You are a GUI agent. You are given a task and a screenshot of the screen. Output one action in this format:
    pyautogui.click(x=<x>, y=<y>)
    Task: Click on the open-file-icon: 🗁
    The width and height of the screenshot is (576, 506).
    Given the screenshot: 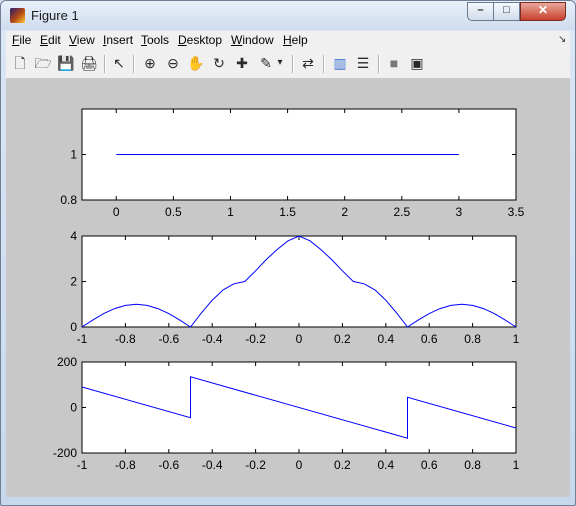 What is the action you would take?
    pyautogui.click(x=43, y=63)
    